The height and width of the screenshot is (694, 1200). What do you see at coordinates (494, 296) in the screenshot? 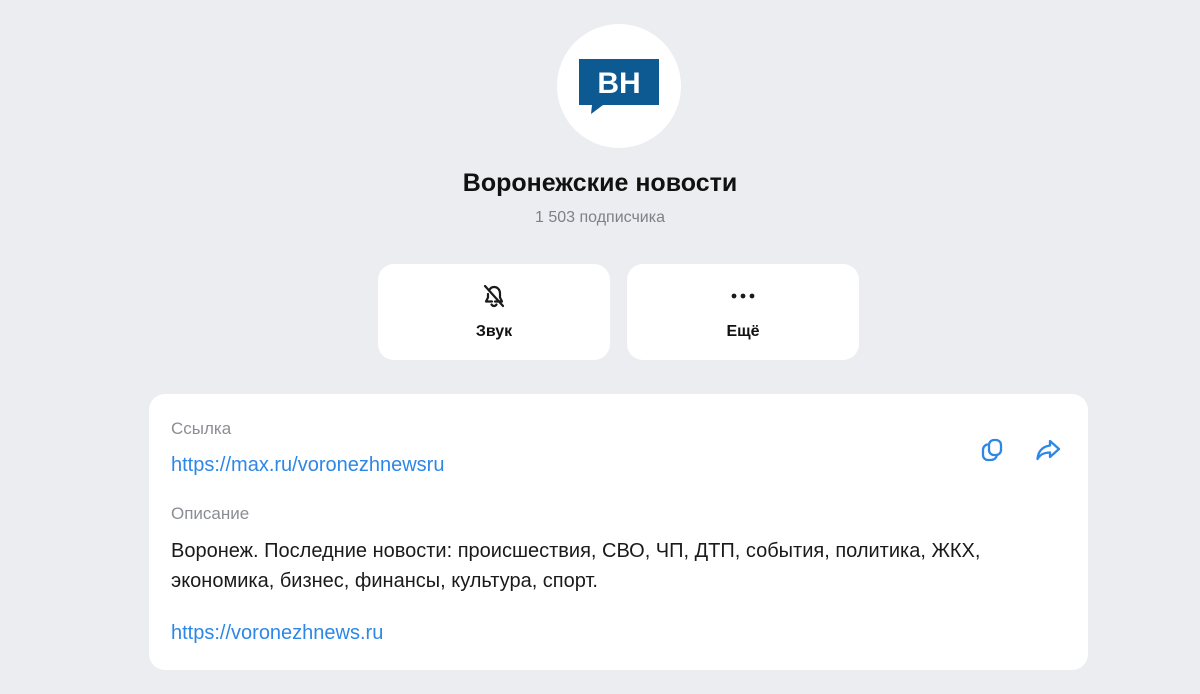
I see `bell-off-icon` at bounding box center [494, 296].